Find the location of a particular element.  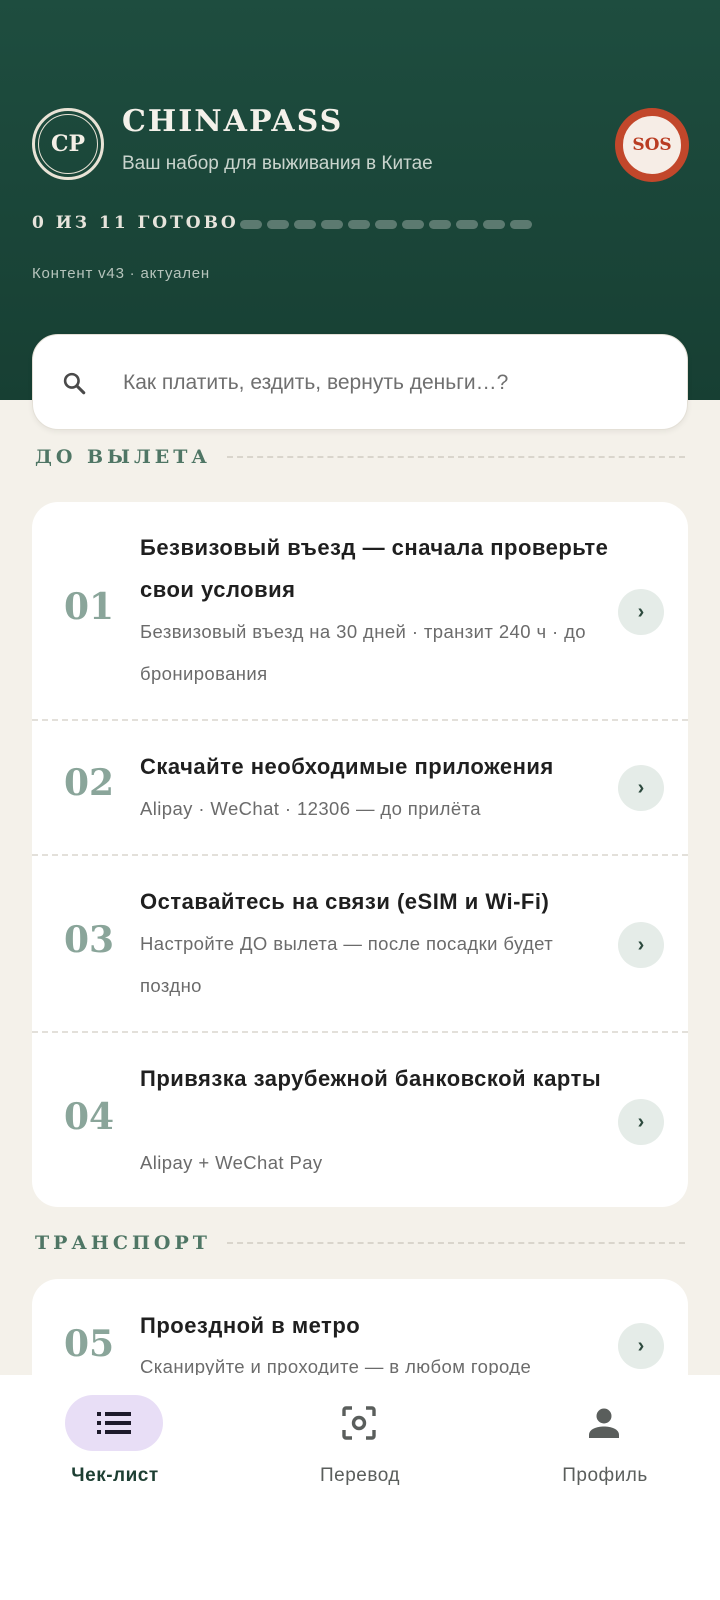

logo-text: CP is located at coordinates (68, 144).